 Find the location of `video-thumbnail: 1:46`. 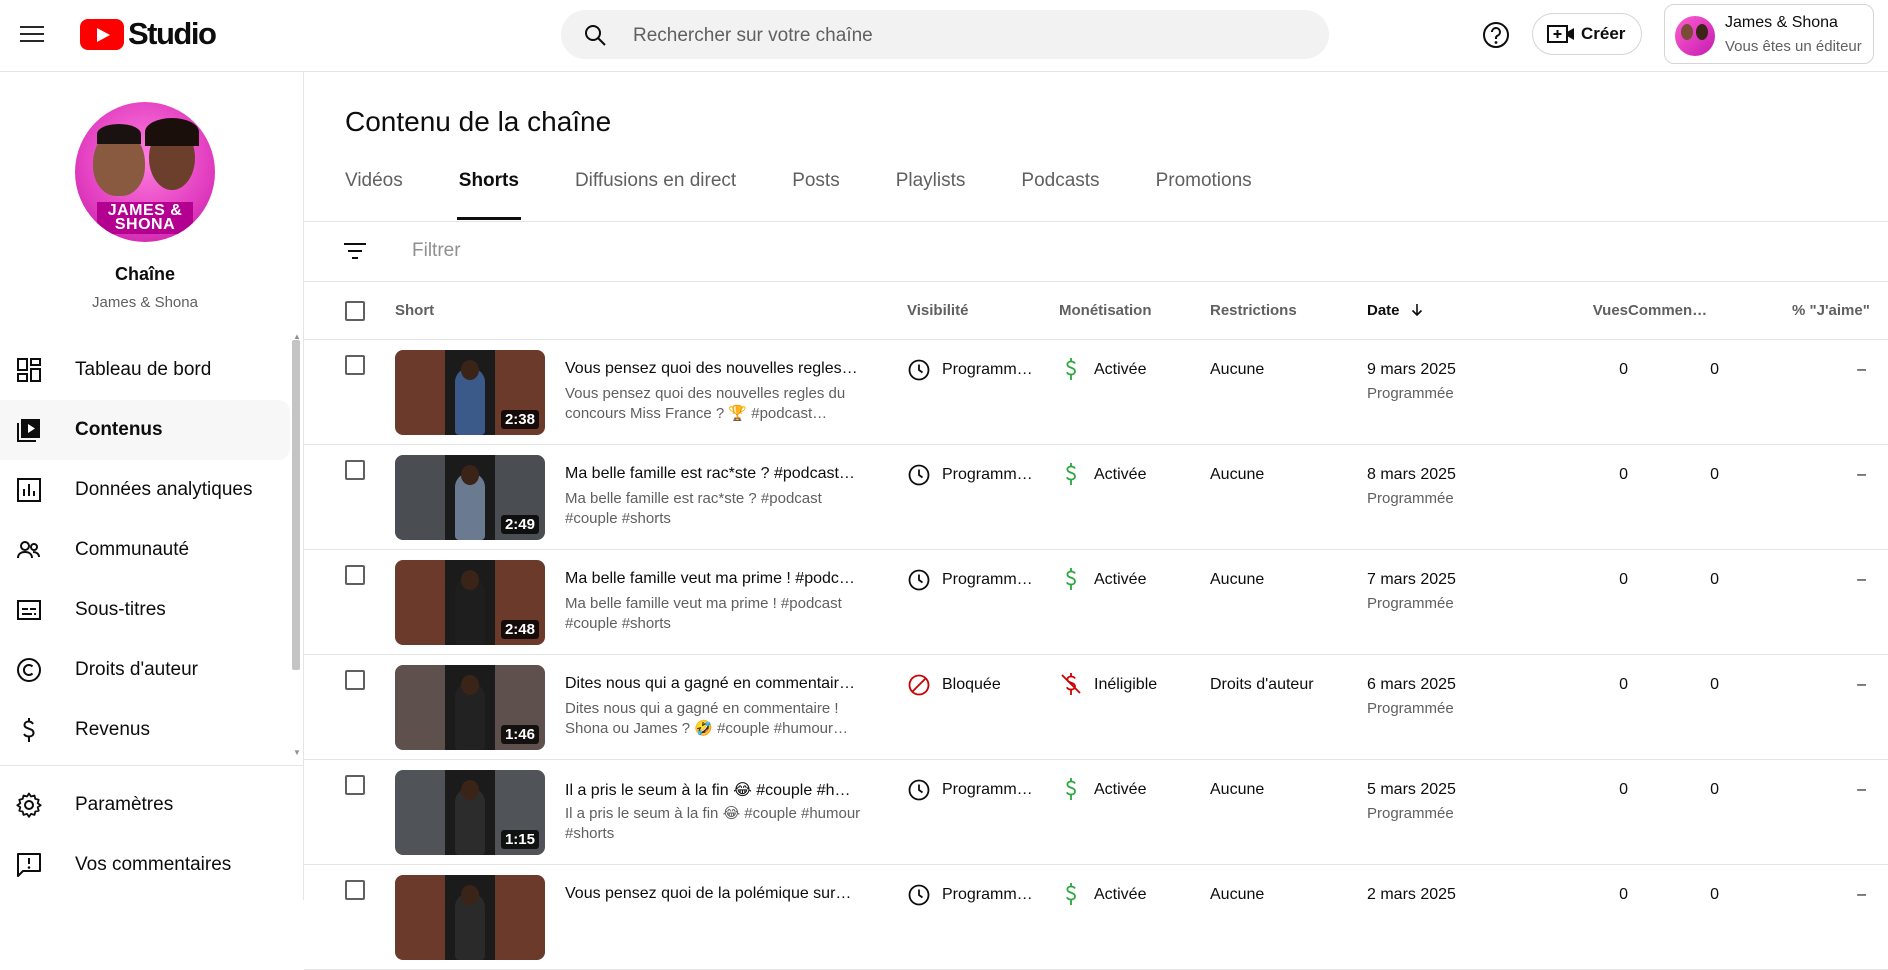

video-thumbnail: 1:46 is located at coordinates (470, 707).